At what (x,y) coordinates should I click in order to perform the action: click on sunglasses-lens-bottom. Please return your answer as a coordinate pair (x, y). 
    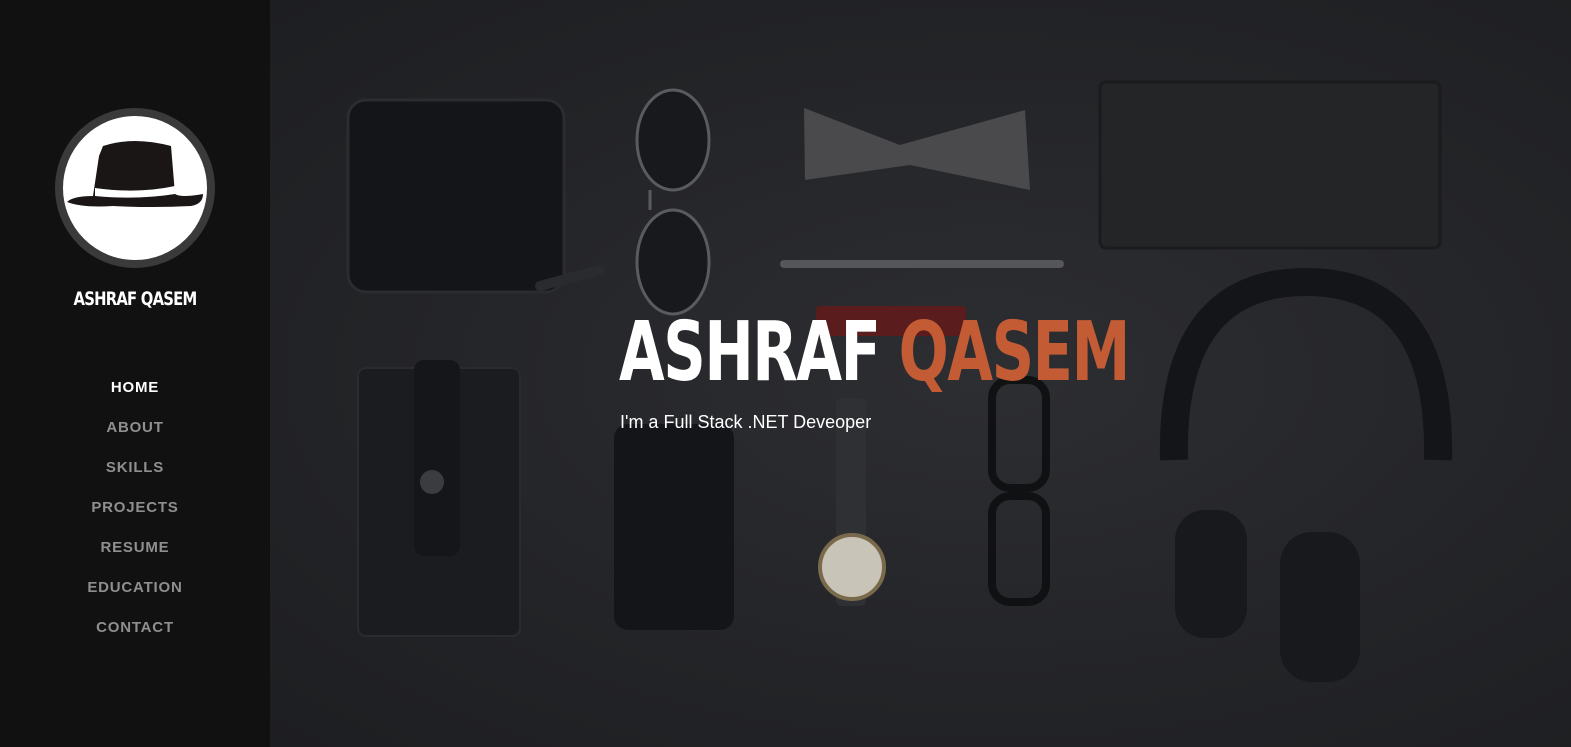
    Looking at the image, I should click on (673, 262).